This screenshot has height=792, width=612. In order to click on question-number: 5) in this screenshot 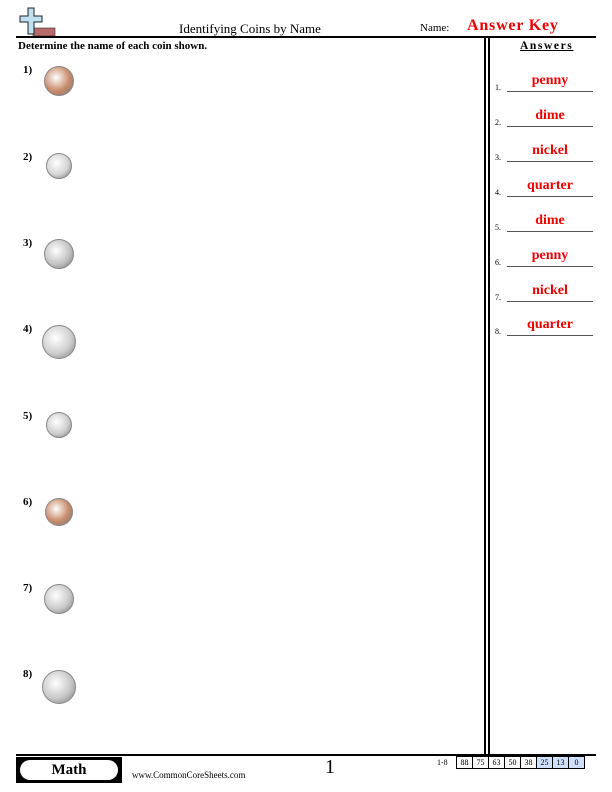, I will do `click(28, 416)`.